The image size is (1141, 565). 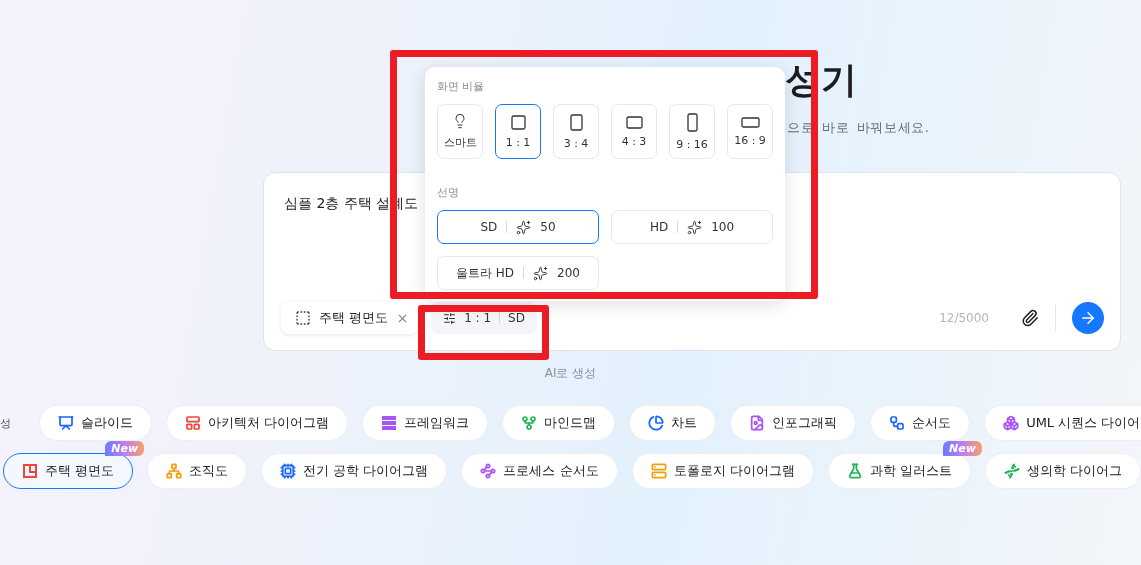 I want to click on section-heading: 선명, so click(x=448, y=192).